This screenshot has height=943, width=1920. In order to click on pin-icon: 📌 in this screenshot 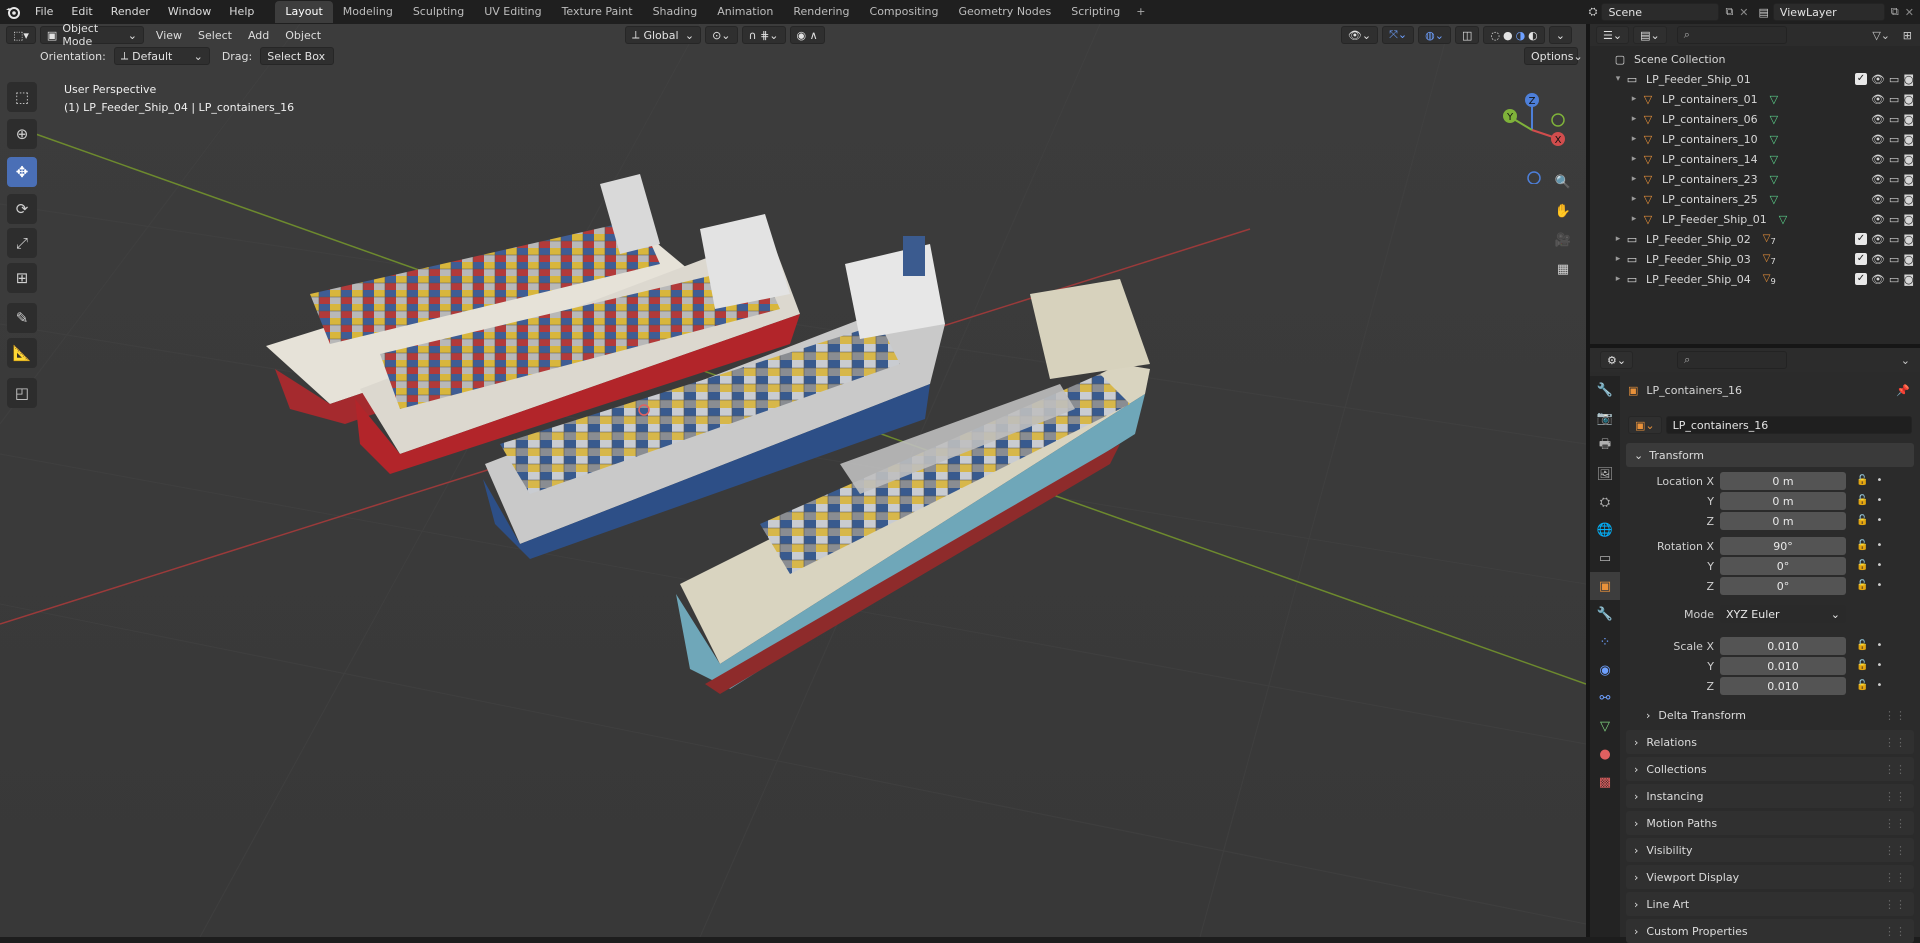, I will do `click(1903, 390)`.